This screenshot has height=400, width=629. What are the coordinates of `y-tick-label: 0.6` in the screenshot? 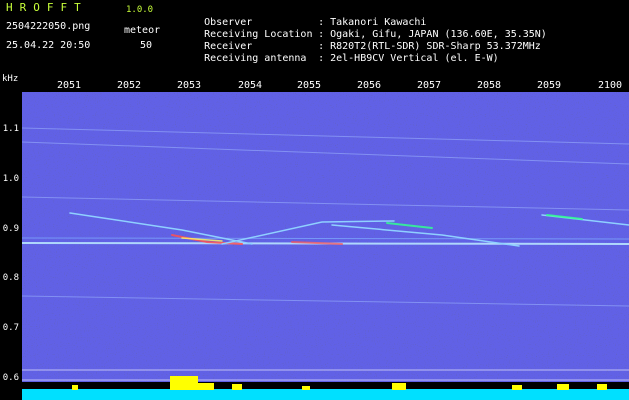 It's located at (10, 378).